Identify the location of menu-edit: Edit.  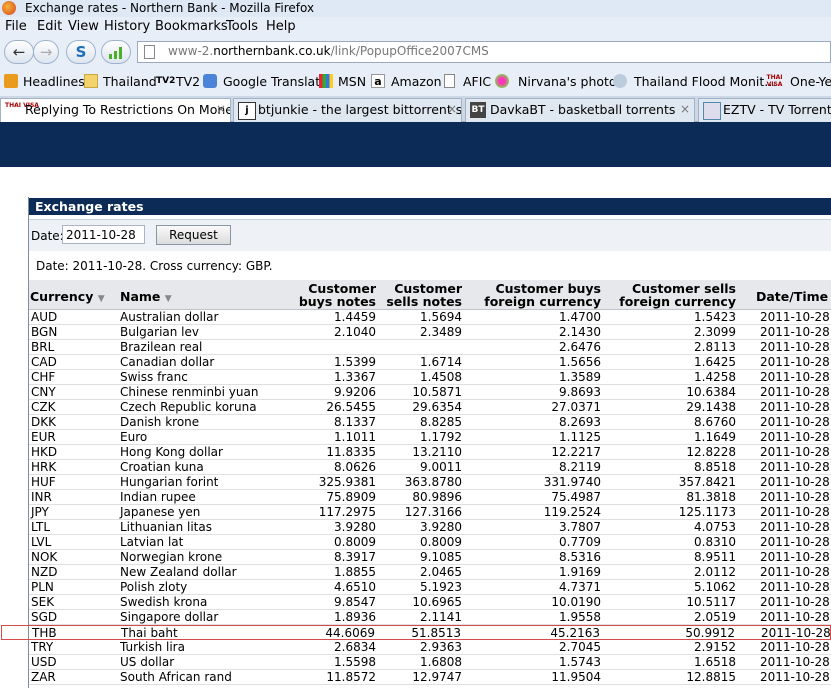
(49, 26).